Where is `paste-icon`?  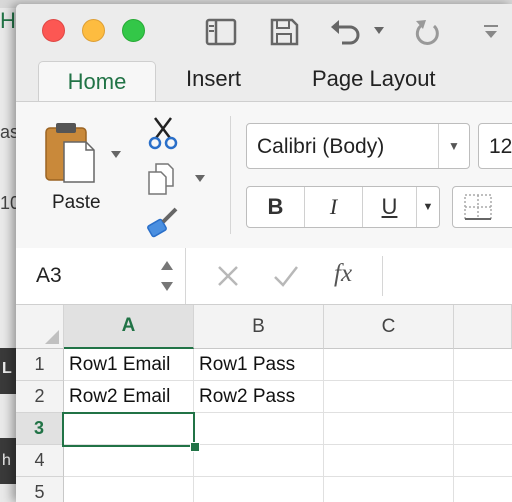 paste-icon is located at coordinates (70, 152).